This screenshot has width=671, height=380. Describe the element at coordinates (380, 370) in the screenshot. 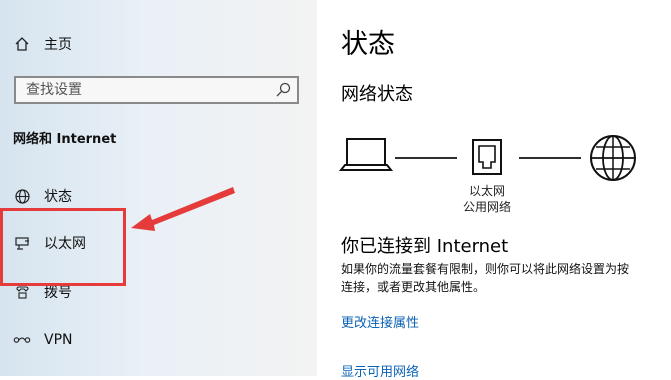

I see `show-available-networks-link: 显示可用网络` at that location.